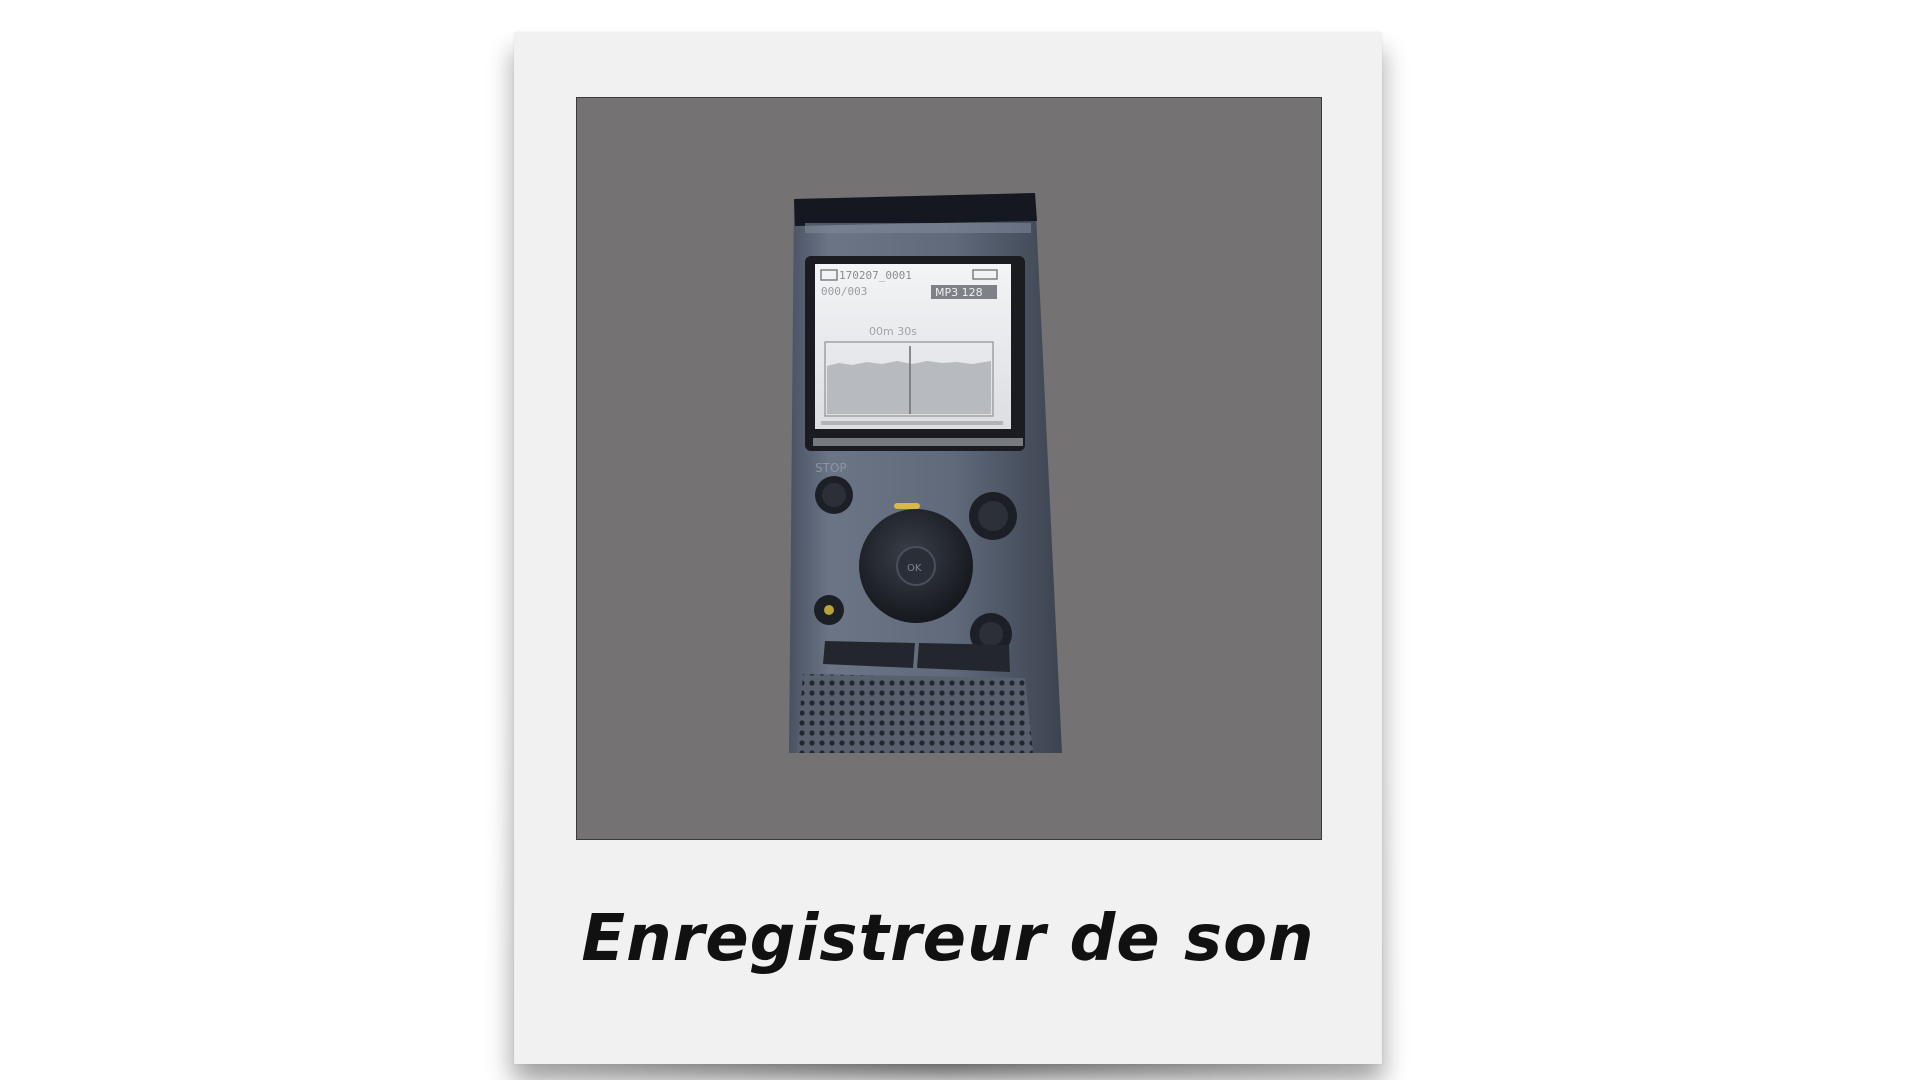 This screenshot has width=1920, height=1080. I want to click on svg-text: OK, so click(914, 568).